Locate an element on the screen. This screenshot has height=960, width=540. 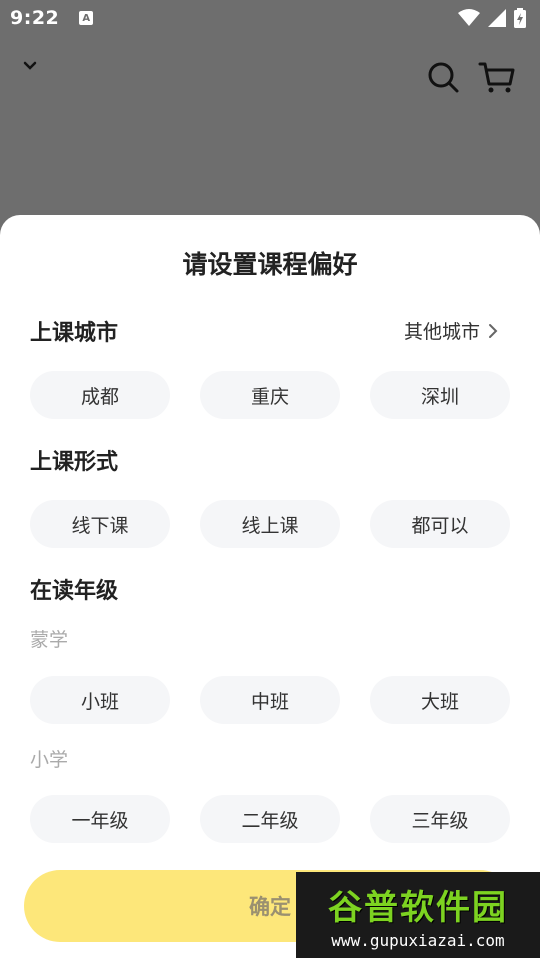
wifi-icon is located at coordinates (469, 17).